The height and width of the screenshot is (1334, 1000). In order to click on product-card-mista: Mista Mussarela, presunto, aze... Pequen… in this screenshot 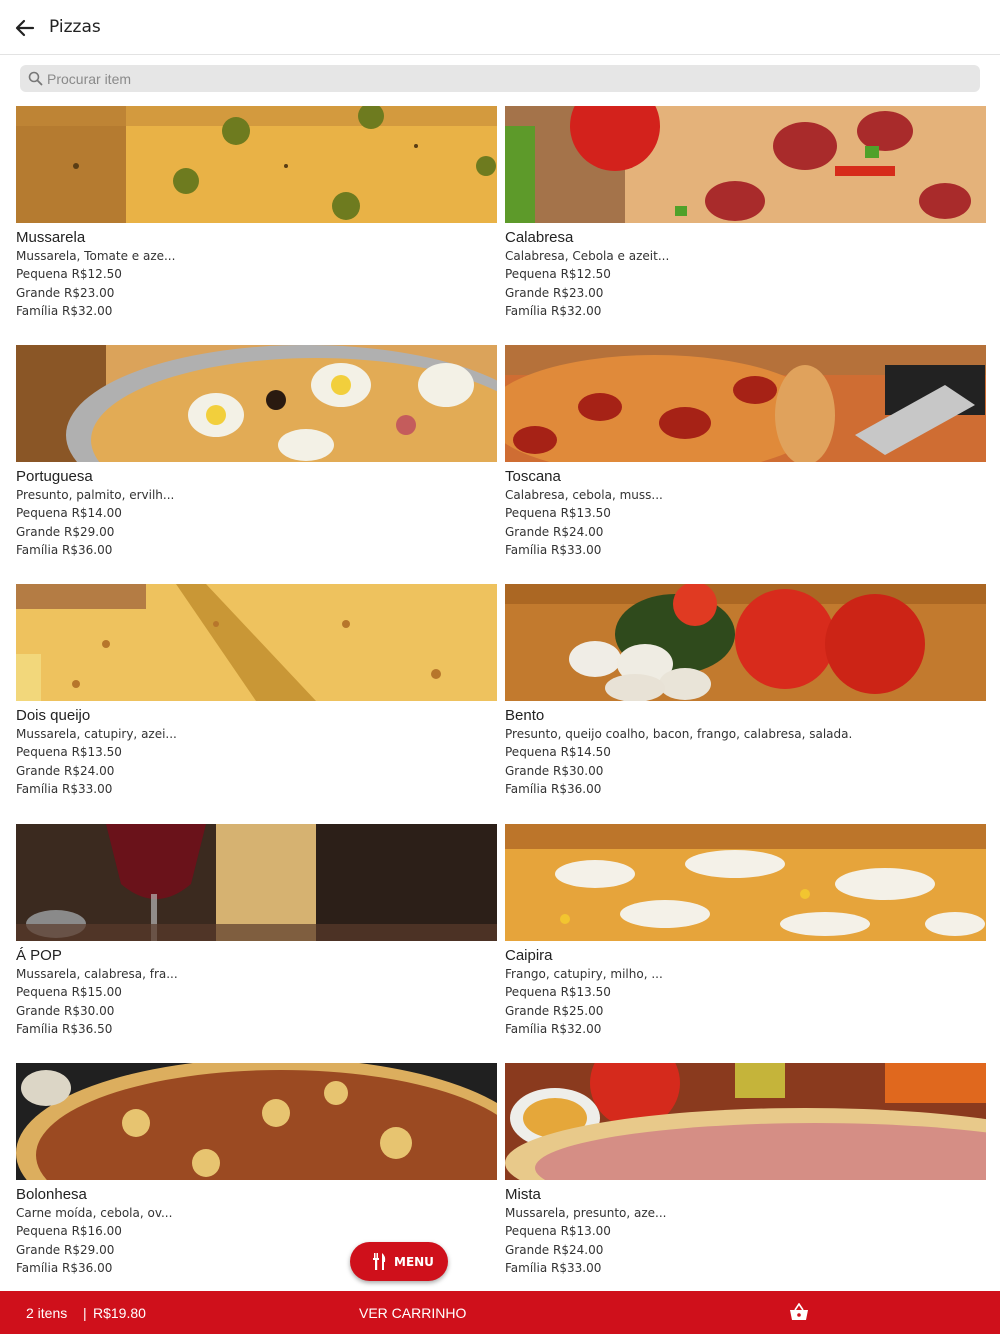, I will do `click(745, 1175)`.